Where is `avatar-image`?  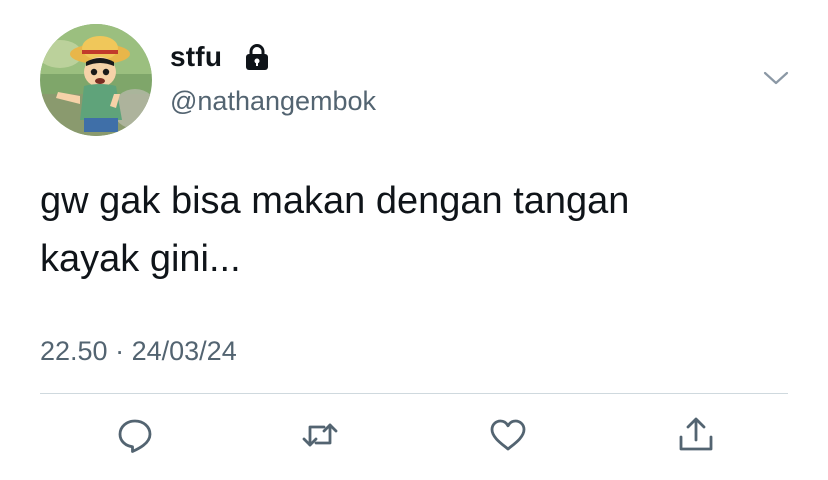
avatar-image is located at coordinates (96, 80).